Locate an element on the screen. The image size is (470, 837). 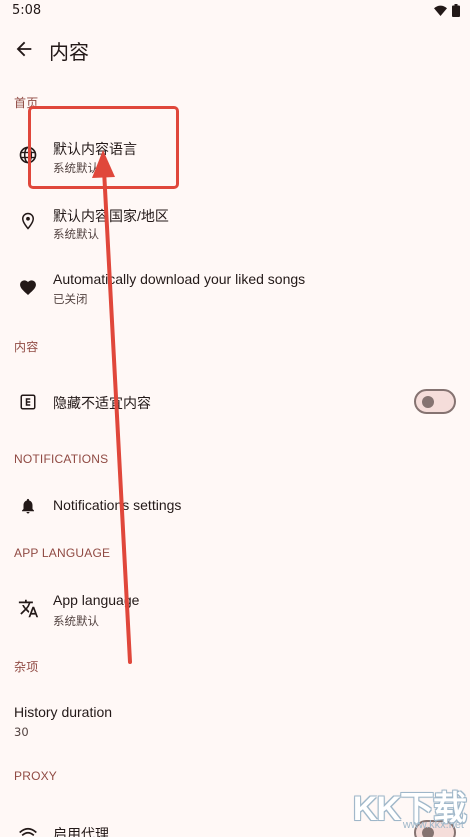
heart-icon is located at coordinates (28, 287).